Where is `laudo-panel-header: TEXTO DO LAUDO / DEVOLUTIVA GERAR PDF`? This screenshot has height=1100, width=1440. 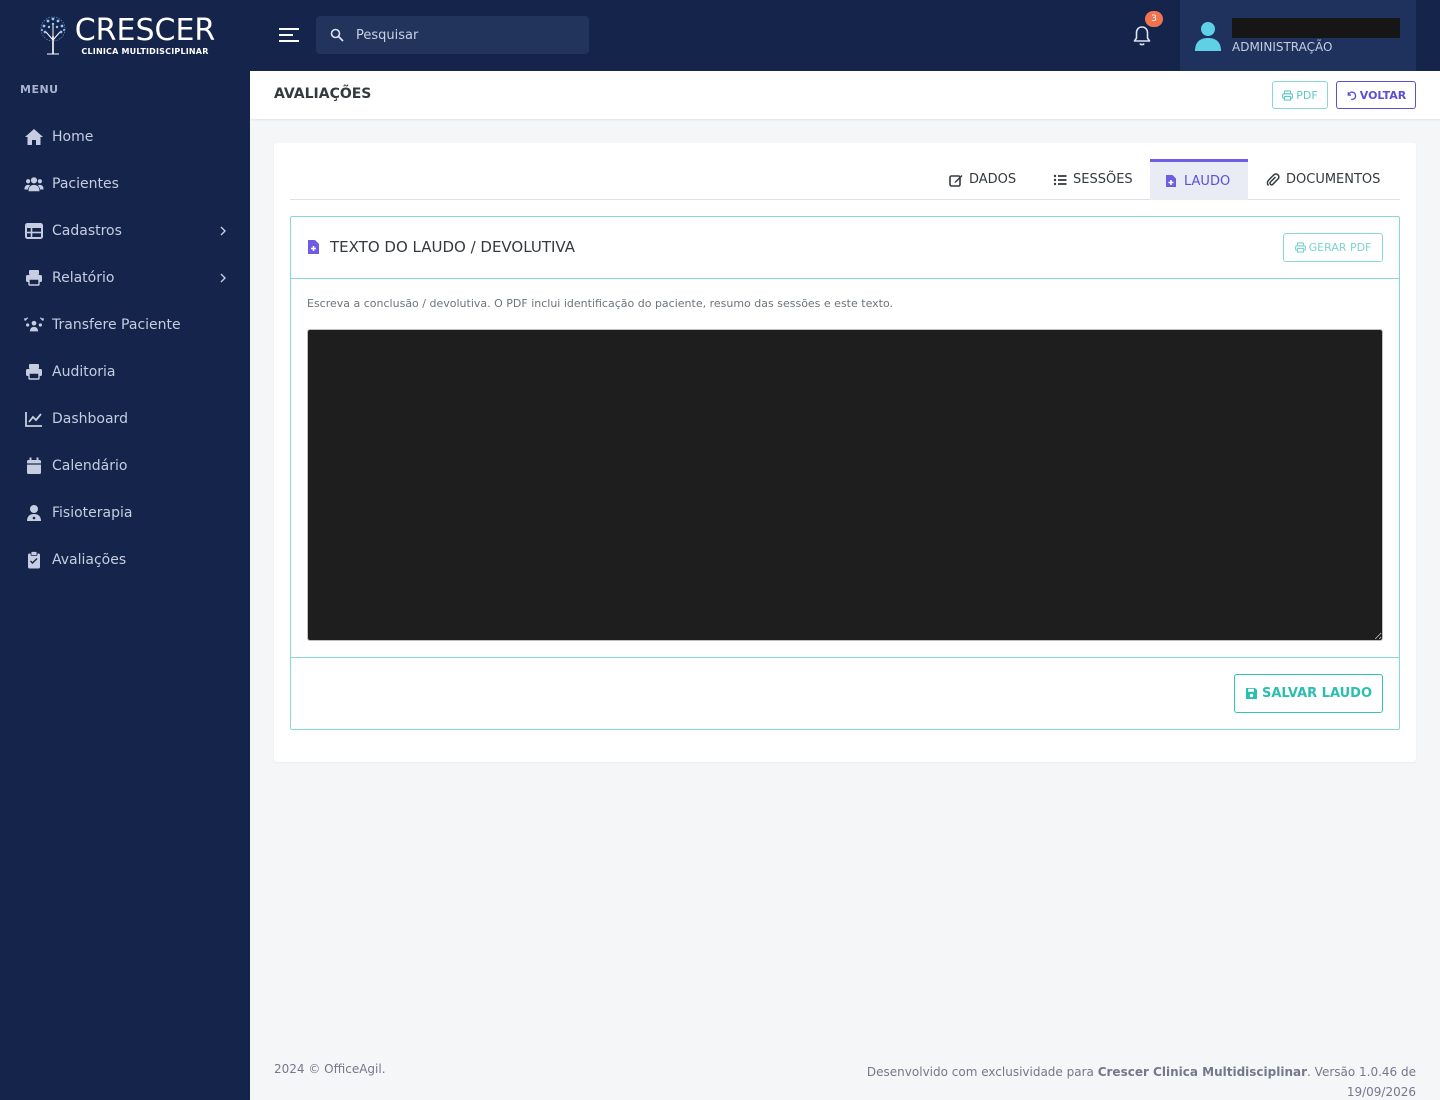
laudo-panel-header: TEXTO DO LAUDO / DEVOLUTIVA GERAR PDF is located at coordinates (845, 248).